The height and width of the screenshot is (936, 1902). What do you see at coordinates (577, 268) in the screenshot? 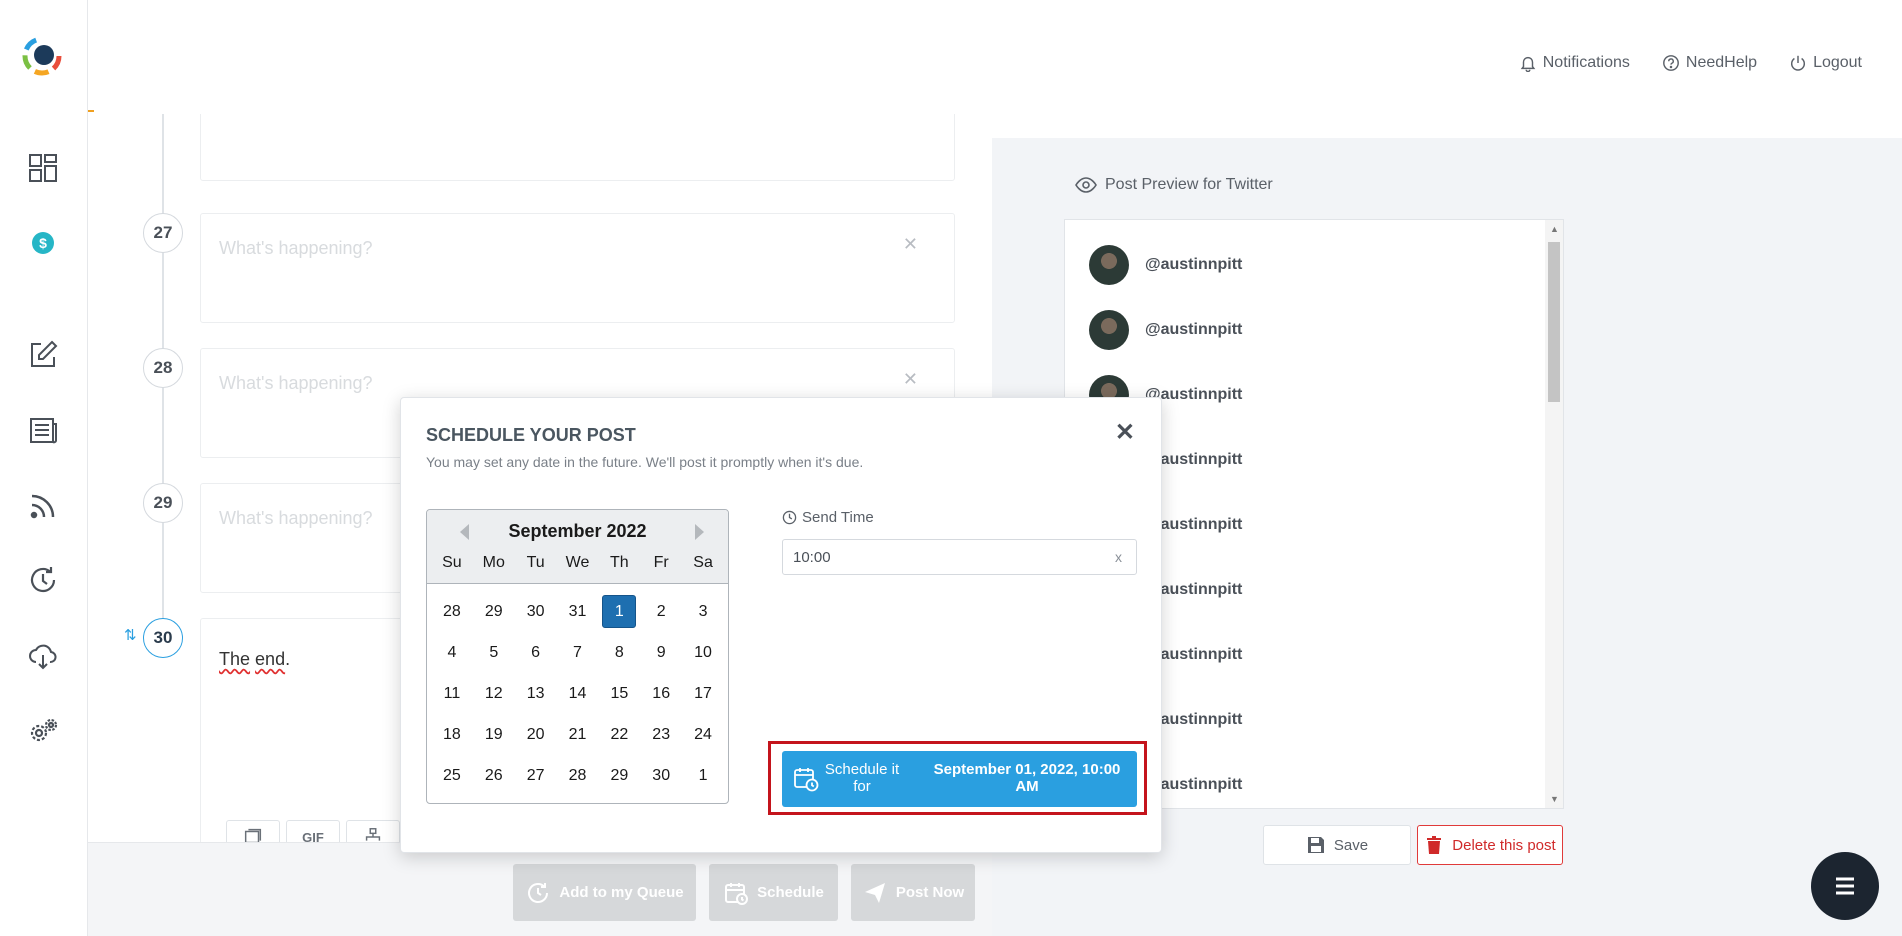
I see `tweet-box-27: What's happening? ✕` at bounding box center [577, 268].